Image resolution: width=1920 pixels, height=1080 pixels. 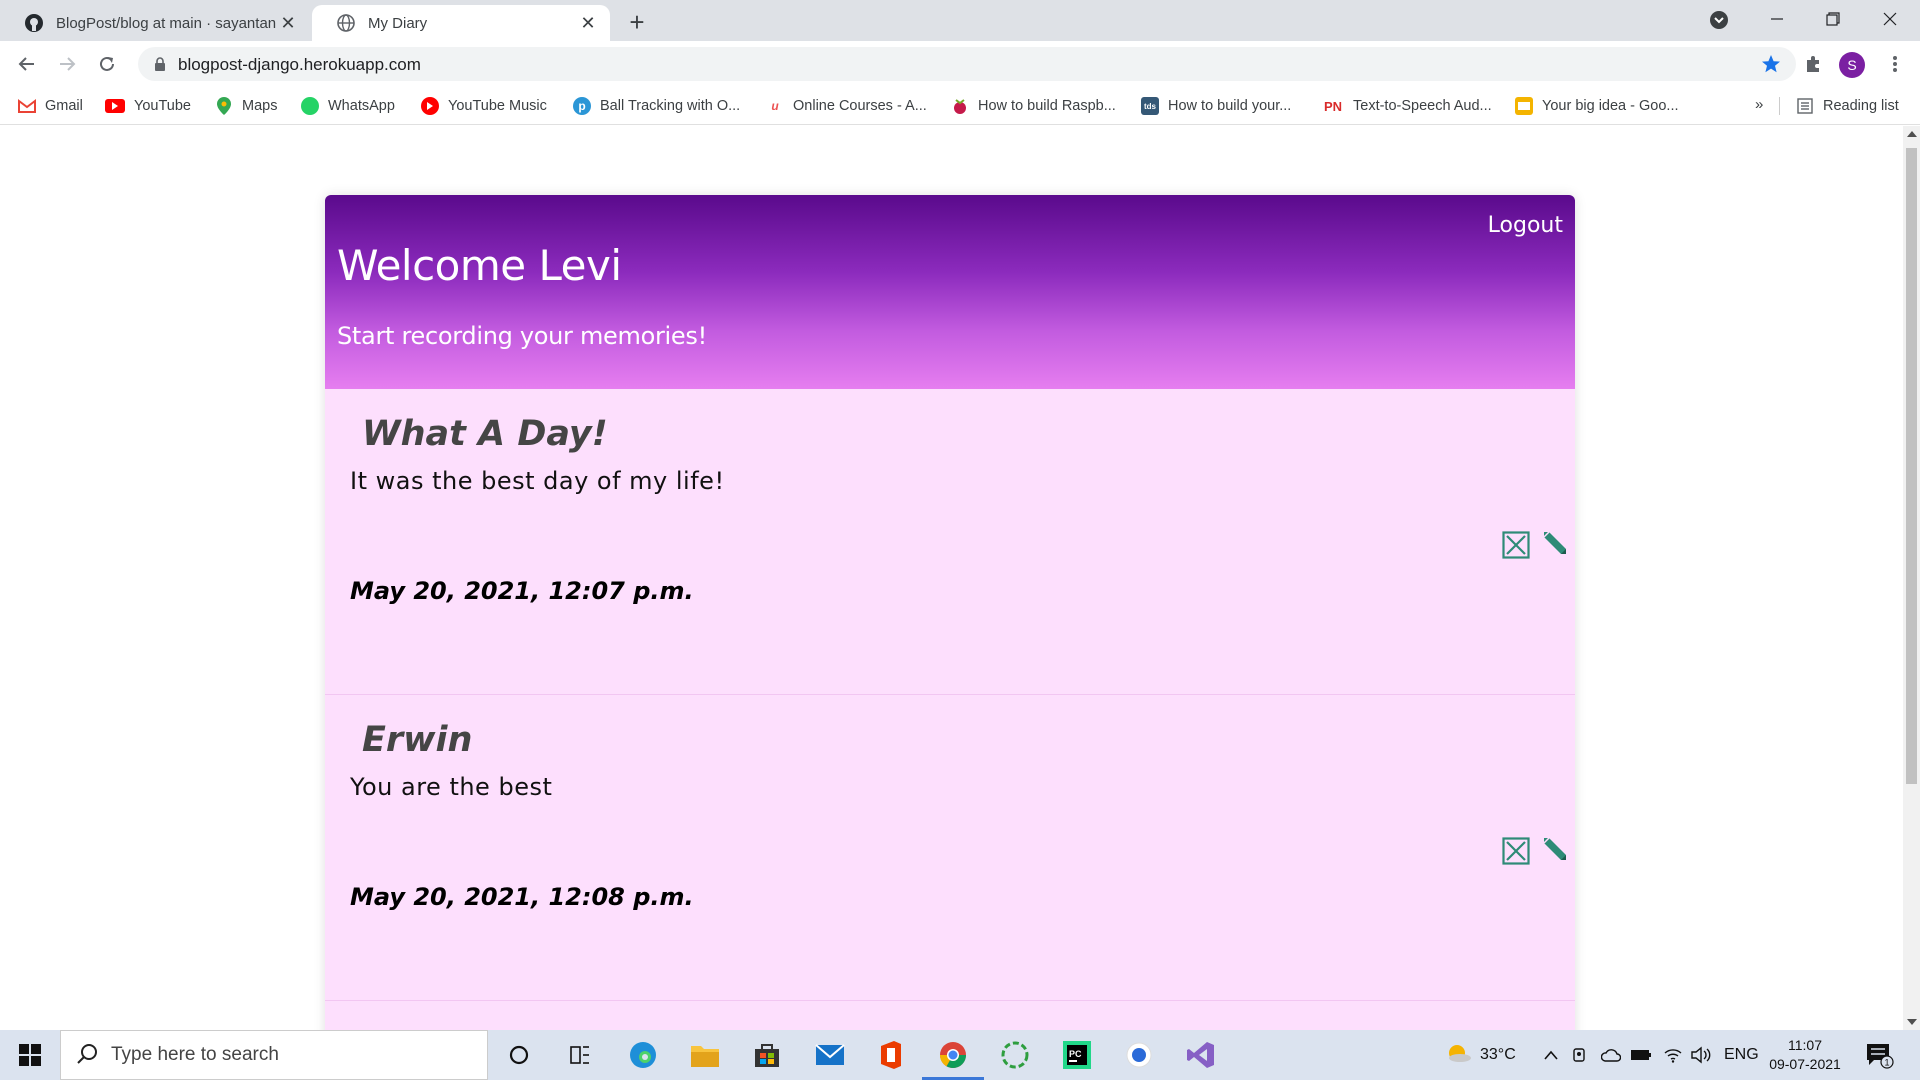 What do you see at coordinates (643, 1055) in the screenshot?
I see `edge-icon` at bounding box center [643, 1055].